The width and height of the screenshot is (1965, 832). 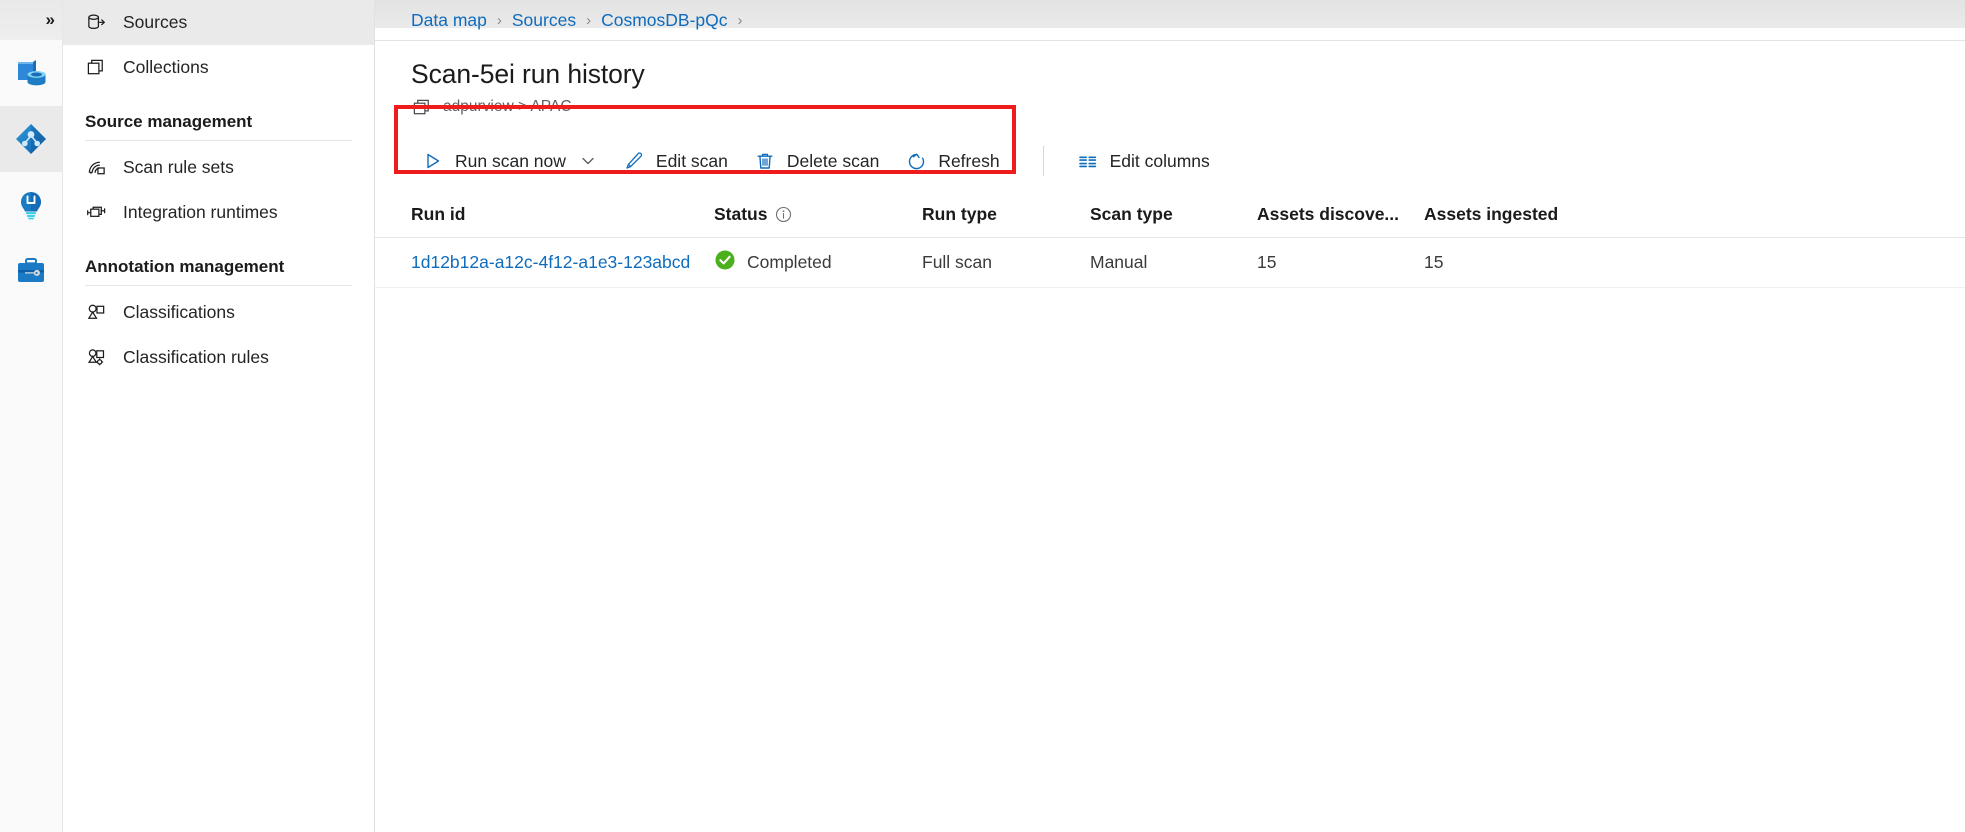 I want to click on edit-columns-label: Edit columns, so click(x=1159, y=160).